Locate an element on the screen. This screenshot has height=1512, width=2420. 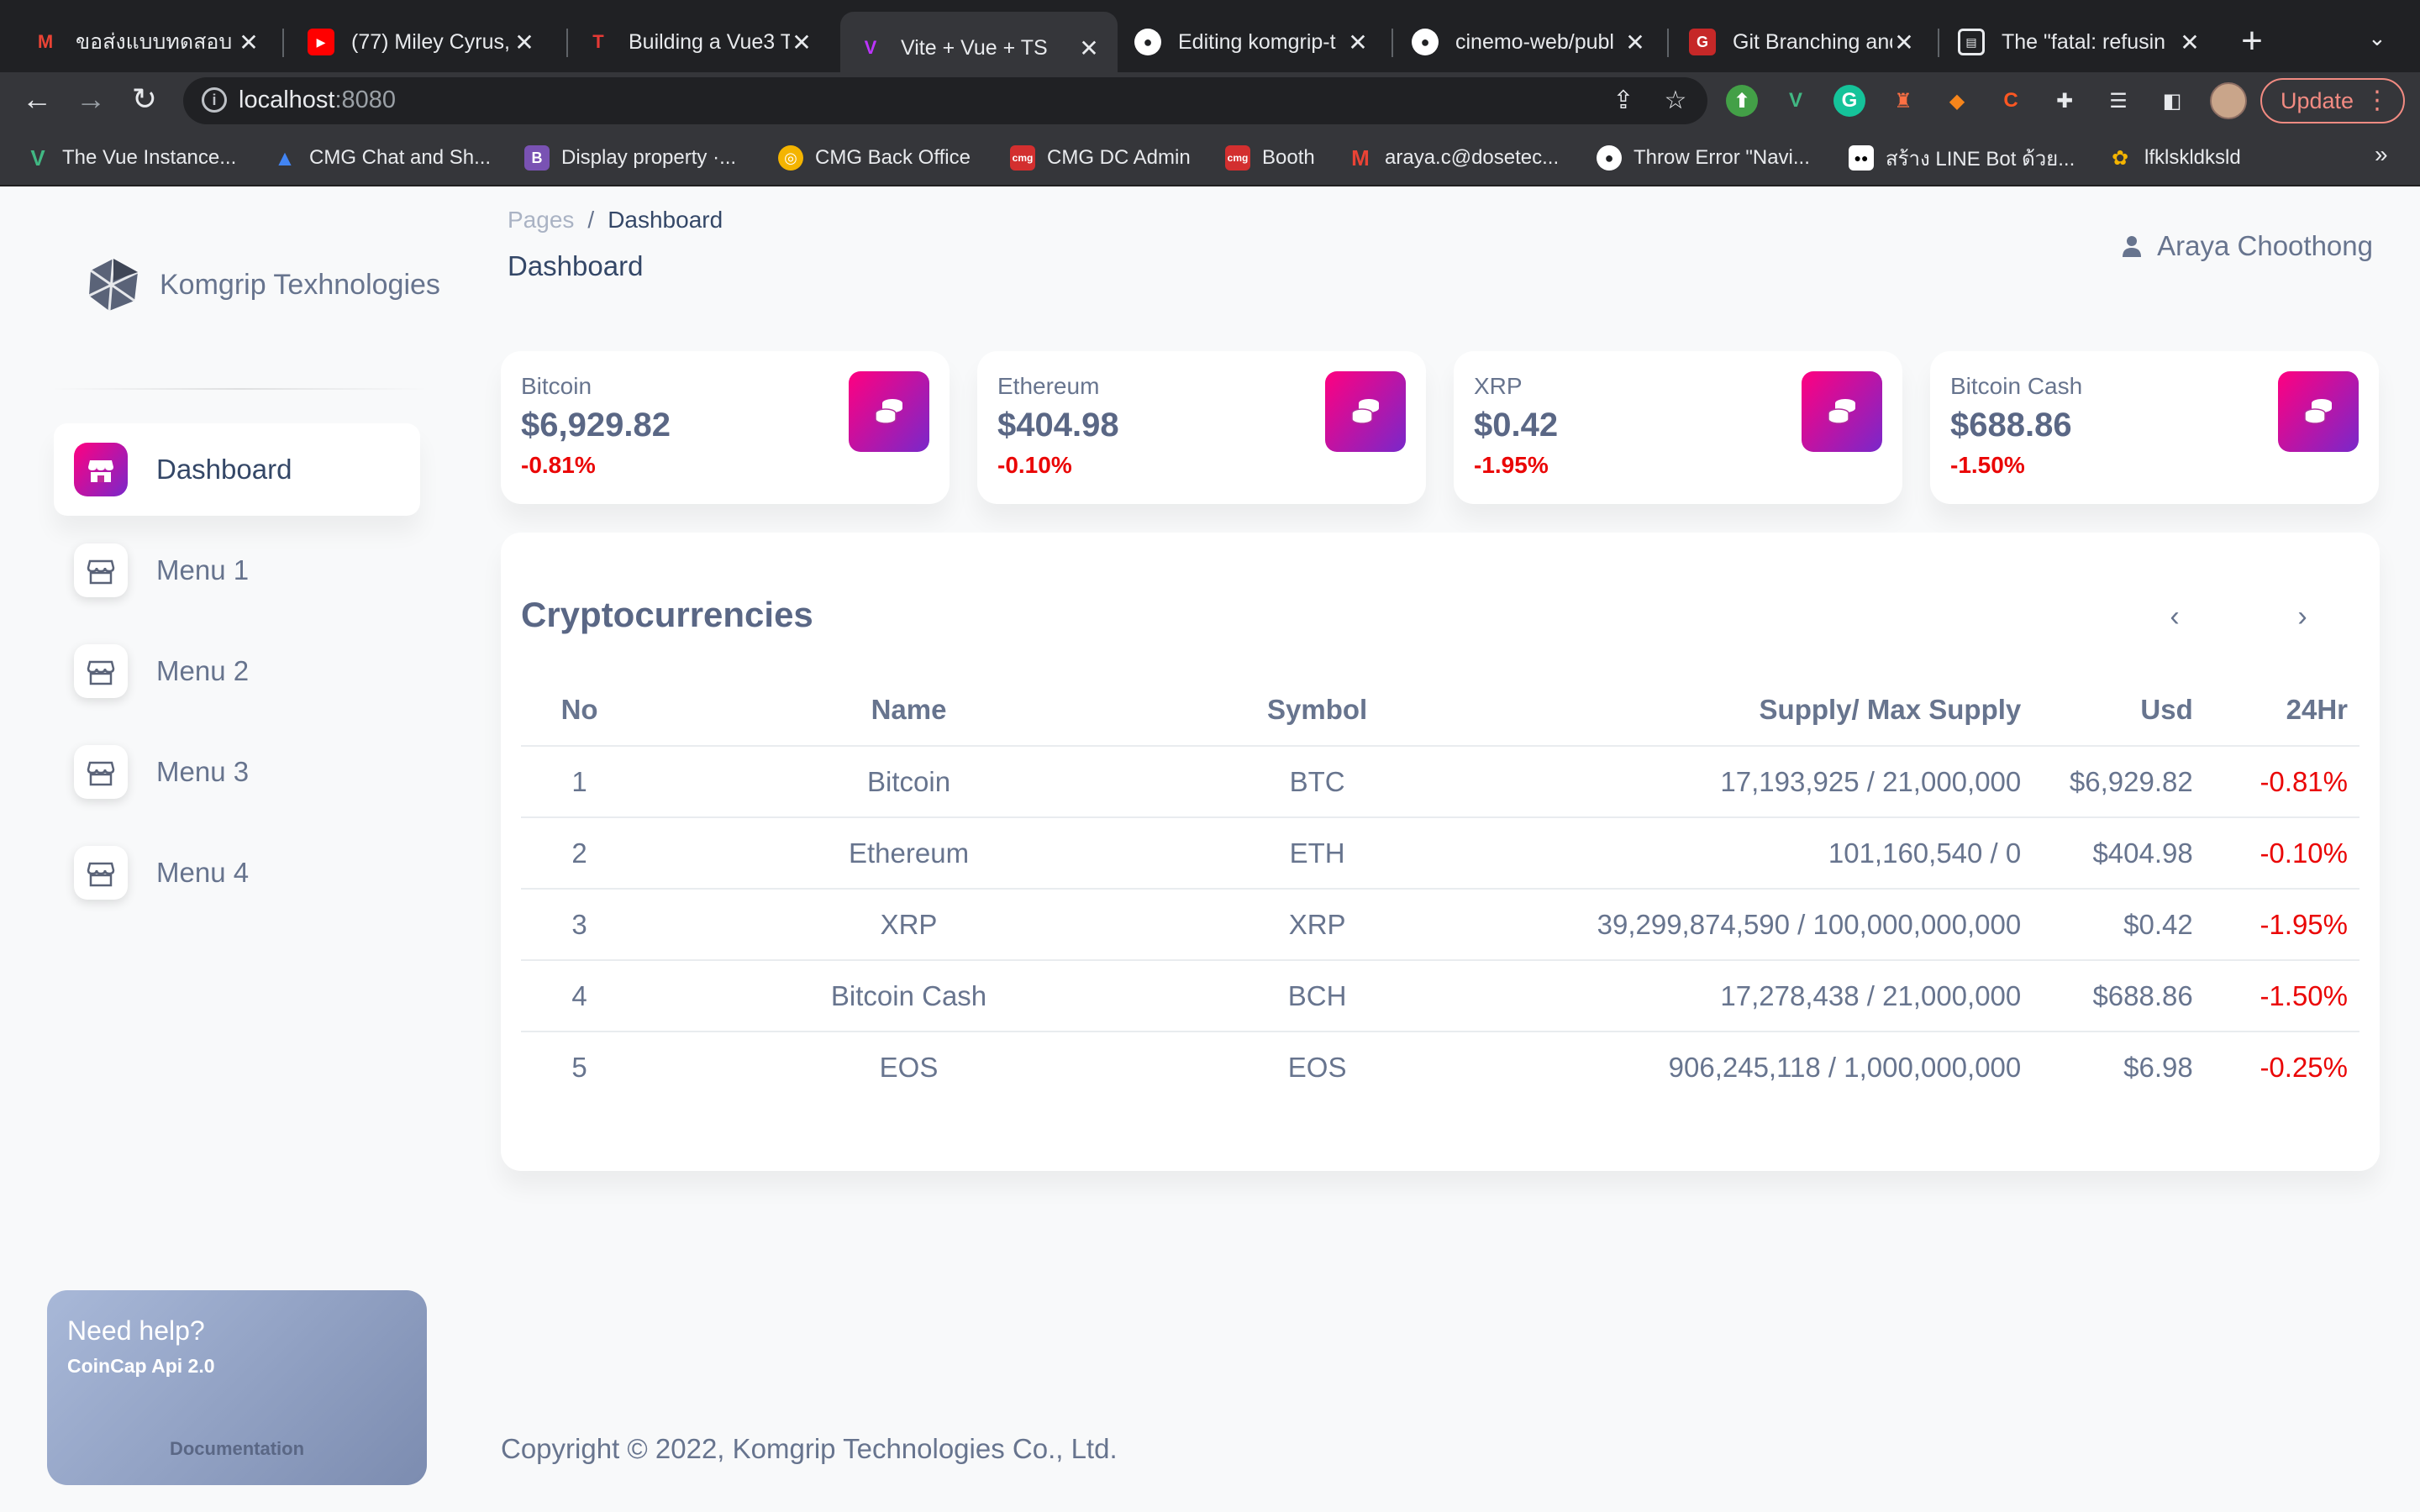
address-bar is located at coordinates (945, 100).